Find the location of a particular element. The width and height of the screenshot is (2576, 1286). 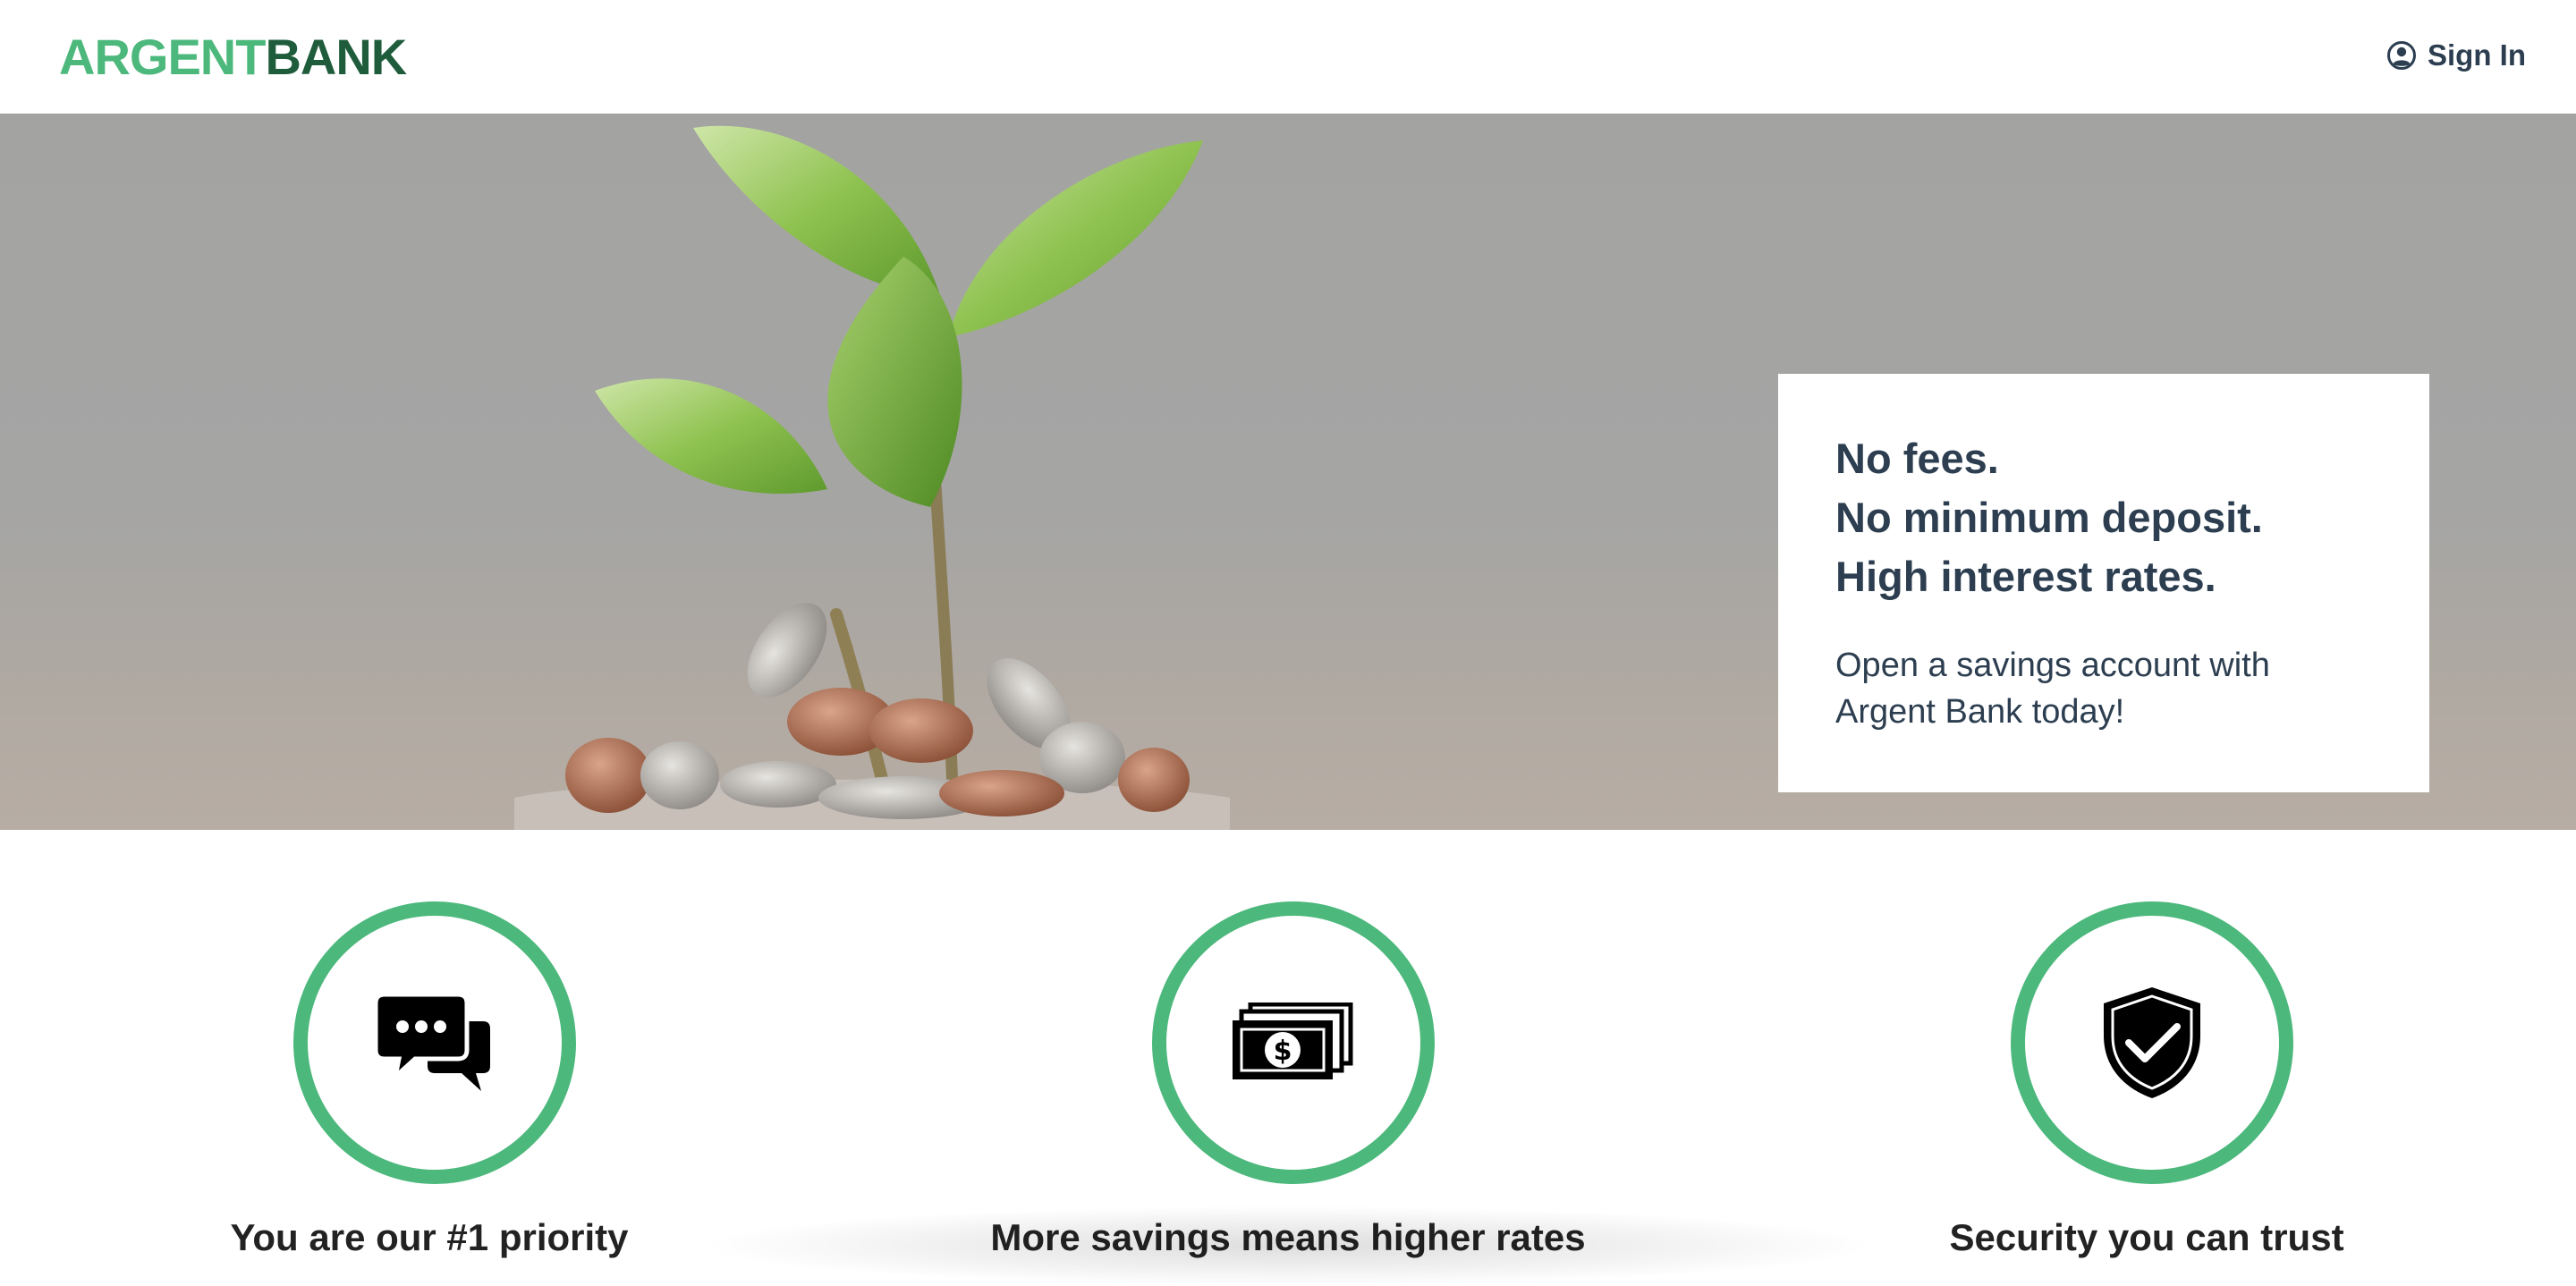

user-circle-icon is located at coordinates (2401, 55).